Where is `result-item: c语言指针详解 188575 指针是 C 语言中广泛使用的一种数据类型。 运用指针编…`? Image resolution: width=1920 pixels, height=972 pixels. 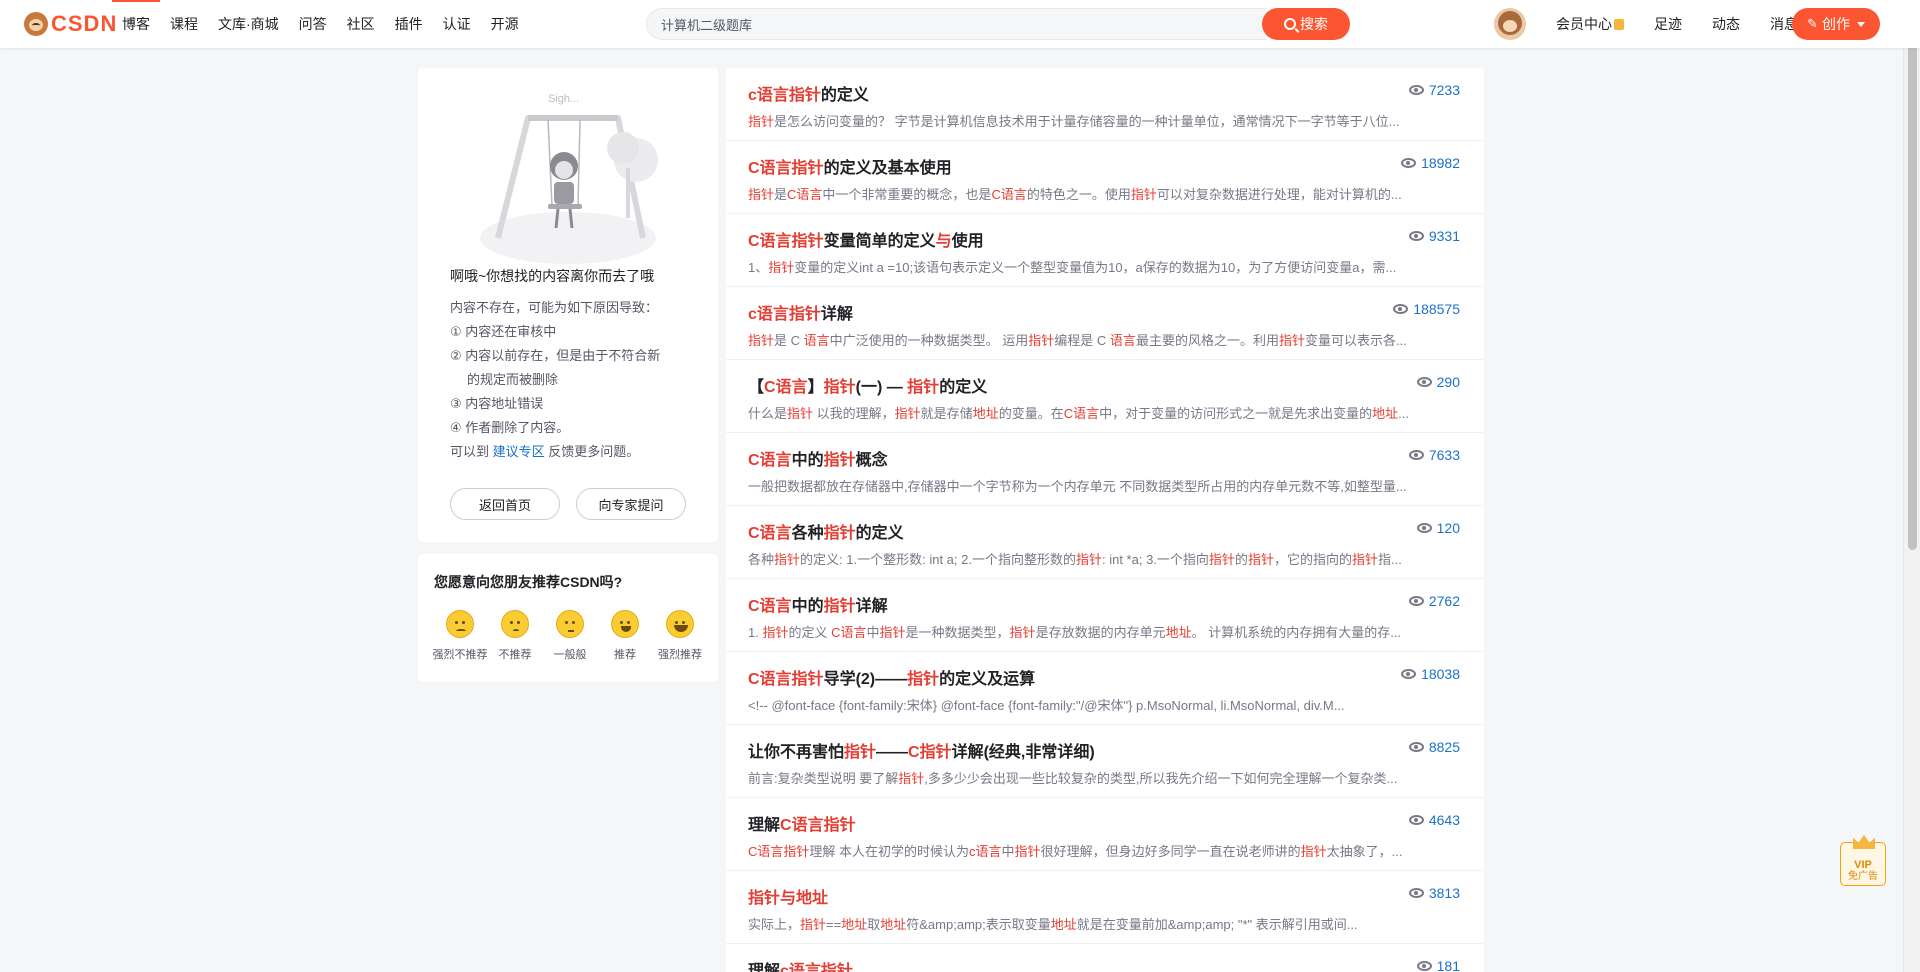 result-item: c语言指针详解 188575 指针是 C 语言中广泛使用的一种数据类型。 运用指针编… is located at coordinates (1105, 323).